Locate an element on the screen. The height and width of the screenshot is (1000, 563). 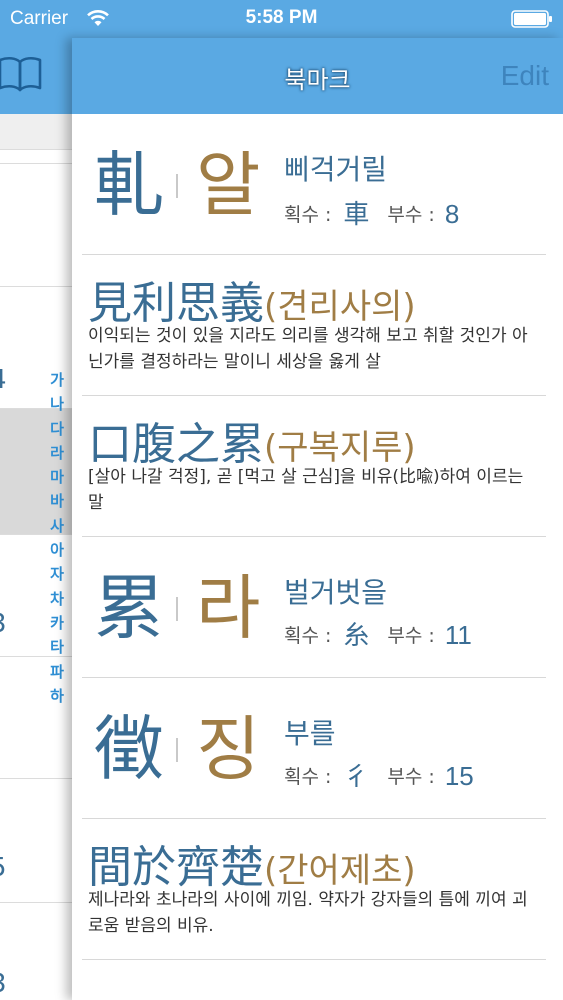
char-meta: 획수 : 糸 부수 : 11 is located at coordinates (378, 633).